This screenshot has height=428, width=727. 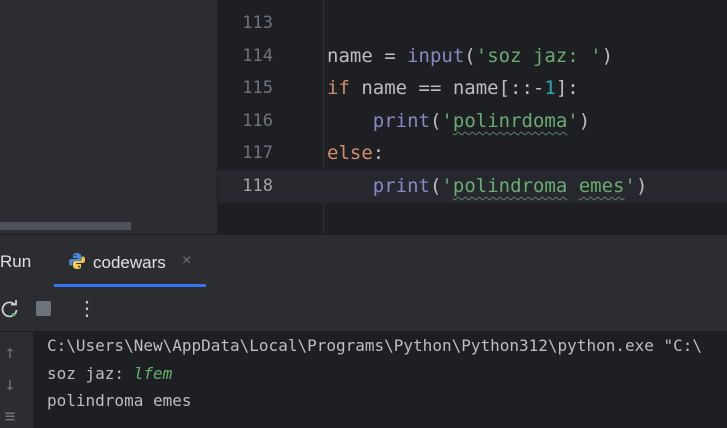 I want to click on code-text: name = input('soz jaz: '), so click(x=470, y=56).